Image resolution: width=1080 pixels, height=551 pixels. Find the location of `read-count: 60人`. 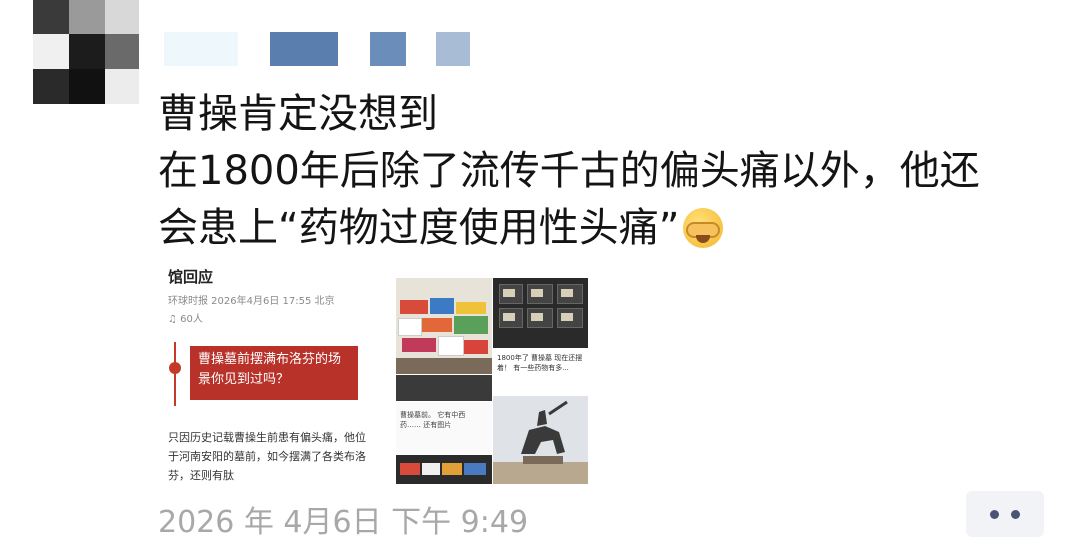

read-count: 60人 is located at coordinates (191, 319).